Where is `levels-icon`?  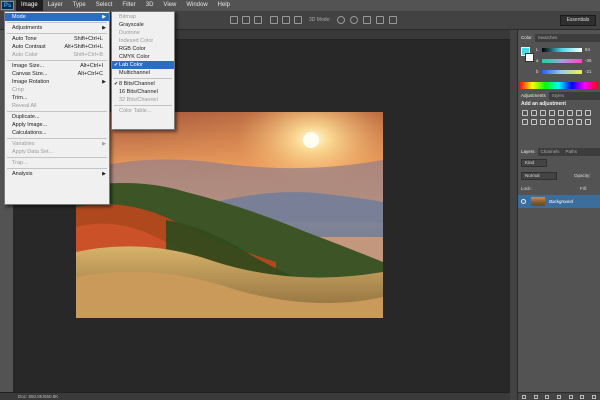 levels-icon is located at coordinates (534, 113).